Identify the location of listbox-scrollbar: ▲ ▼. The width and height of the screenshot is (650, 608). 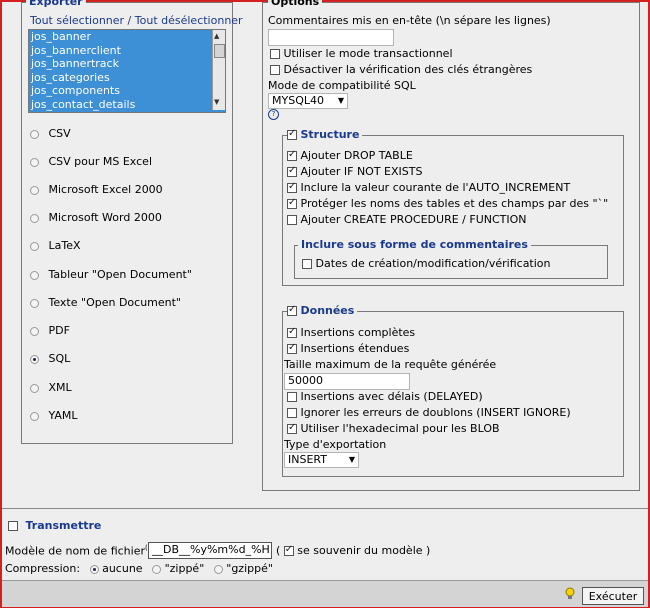
(218, 70).